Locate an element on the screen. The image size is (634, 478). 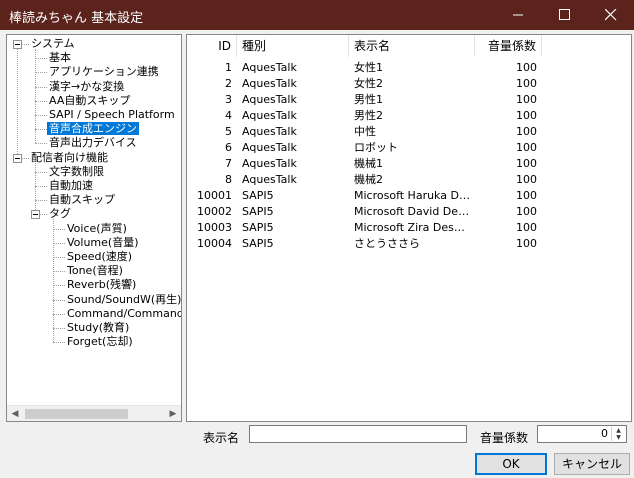
column-header-type: 種別 is located at coordinates (293, 46).